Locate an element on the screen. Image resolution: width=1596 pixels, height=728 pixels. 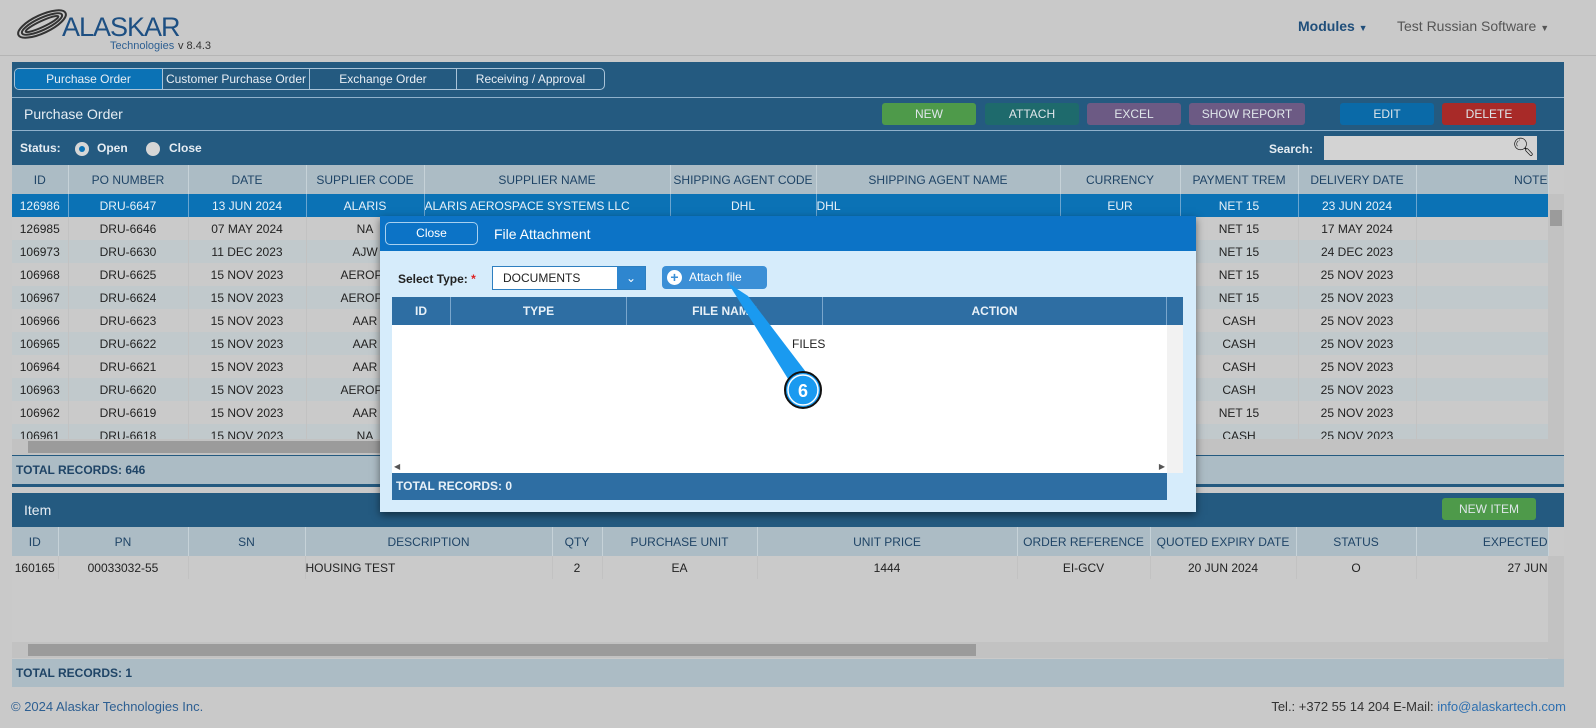
show-report-button: SHOW REPORT is located at coordinates (1247, 114).